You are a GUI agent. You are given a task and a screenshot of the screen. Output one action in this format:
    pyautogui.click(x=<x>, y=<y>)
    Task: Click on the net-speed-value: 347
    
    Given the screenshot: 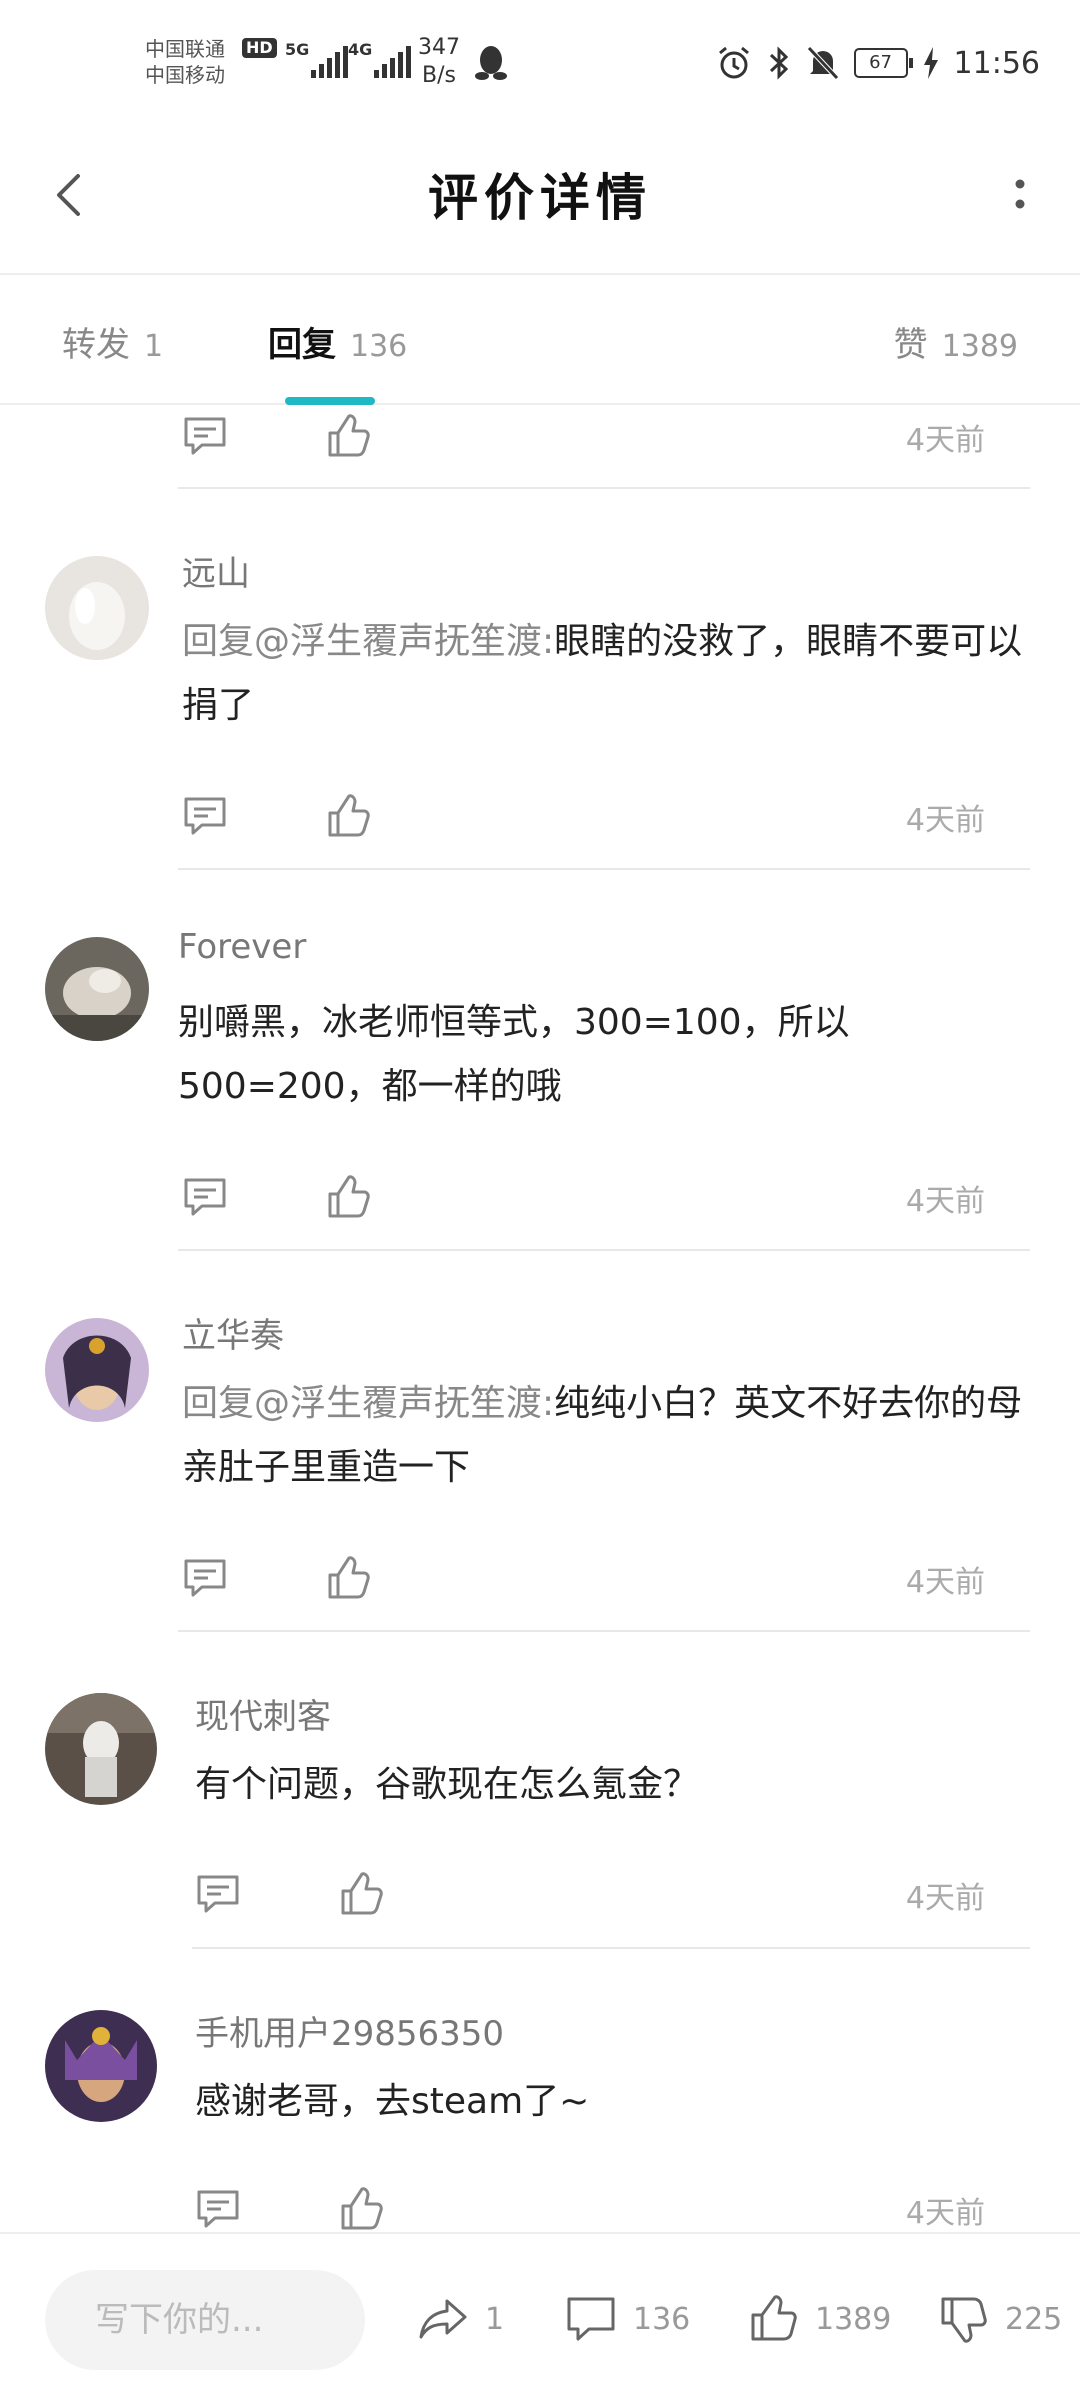 What is the action you would take?
    pyautogui.click(x=439, y=47)
    